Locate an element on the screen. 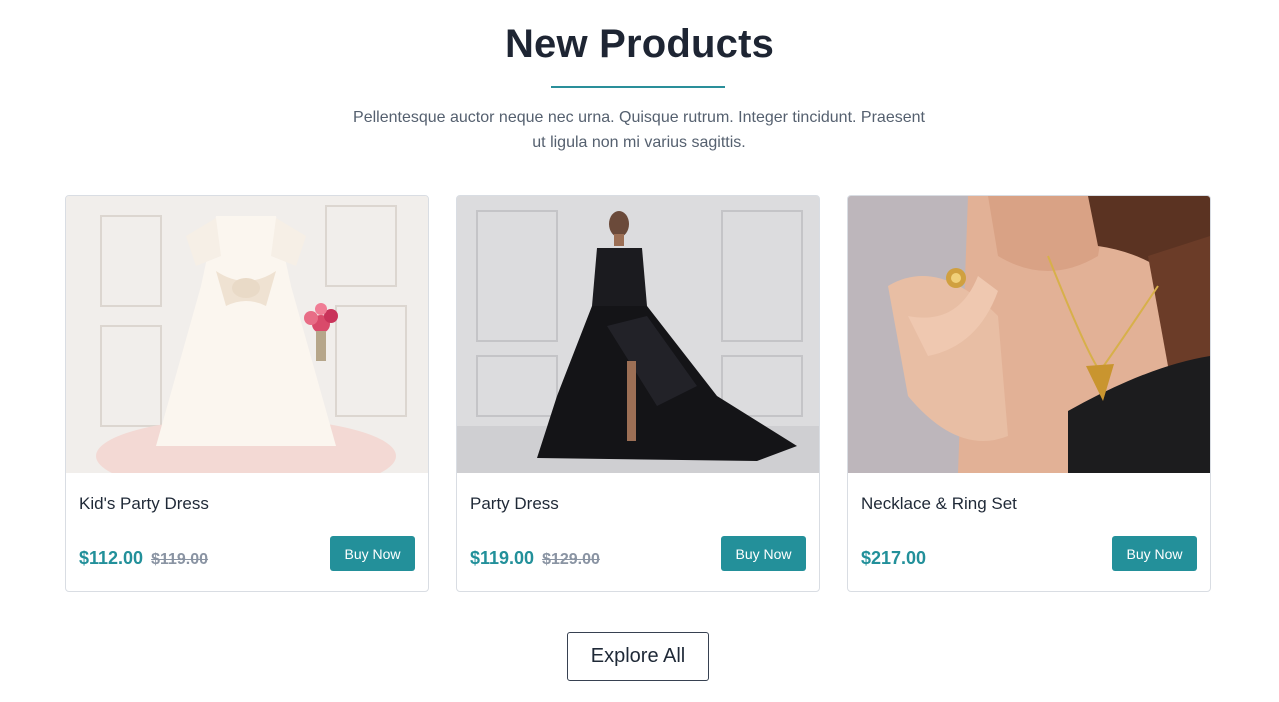 Image resolution: width=1279 pixels, height=702 pixels. product-image-kids-dress is located at coordinates (247, 334).